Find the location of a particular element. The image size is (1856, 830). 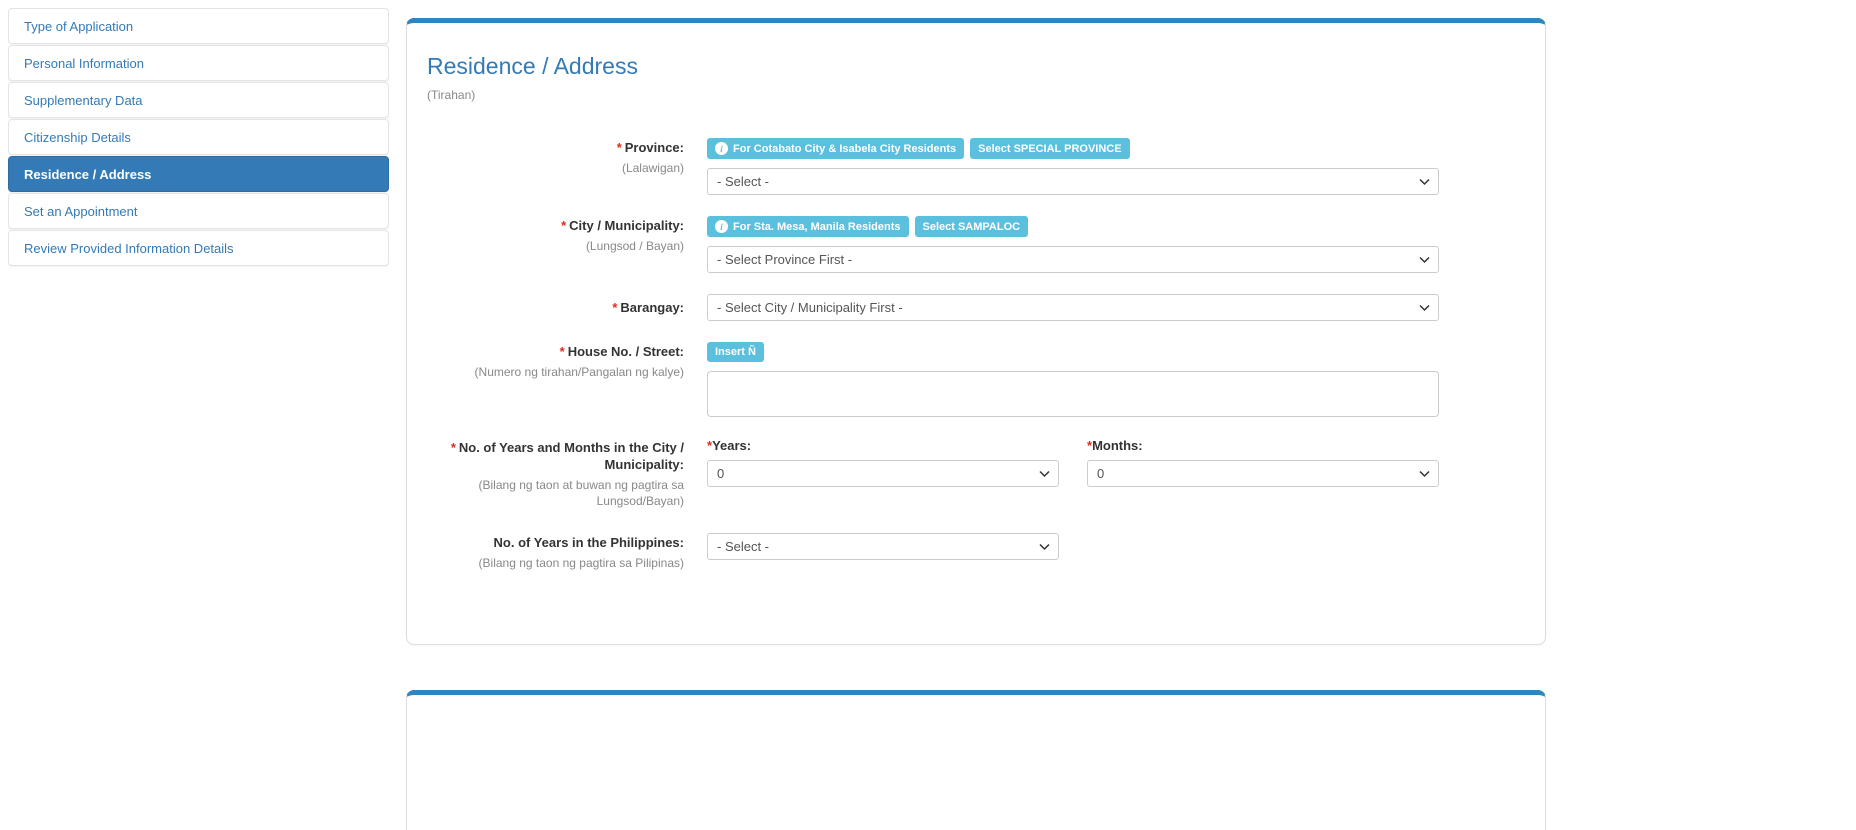

badge-text: For Sta. Mesa, Manila Residents is located at coordinates (817, 226).